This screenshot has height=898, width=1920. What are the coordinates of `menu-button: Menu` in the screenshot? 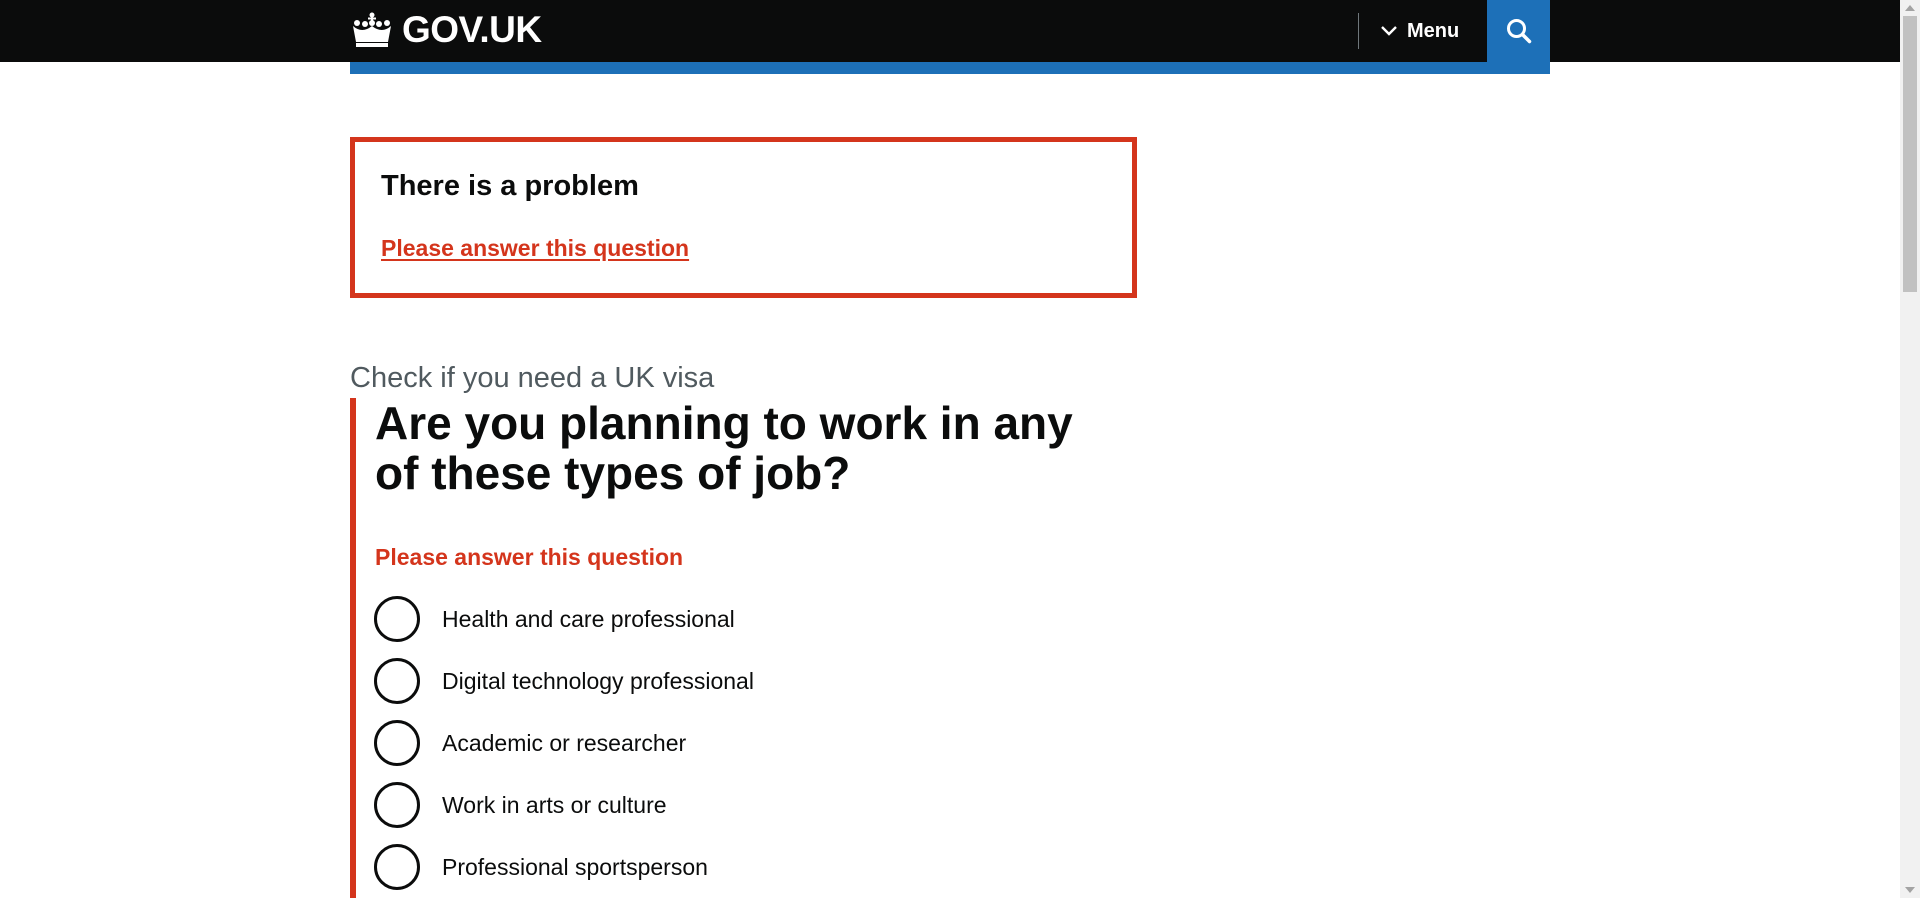 It's located at (1419, 31).